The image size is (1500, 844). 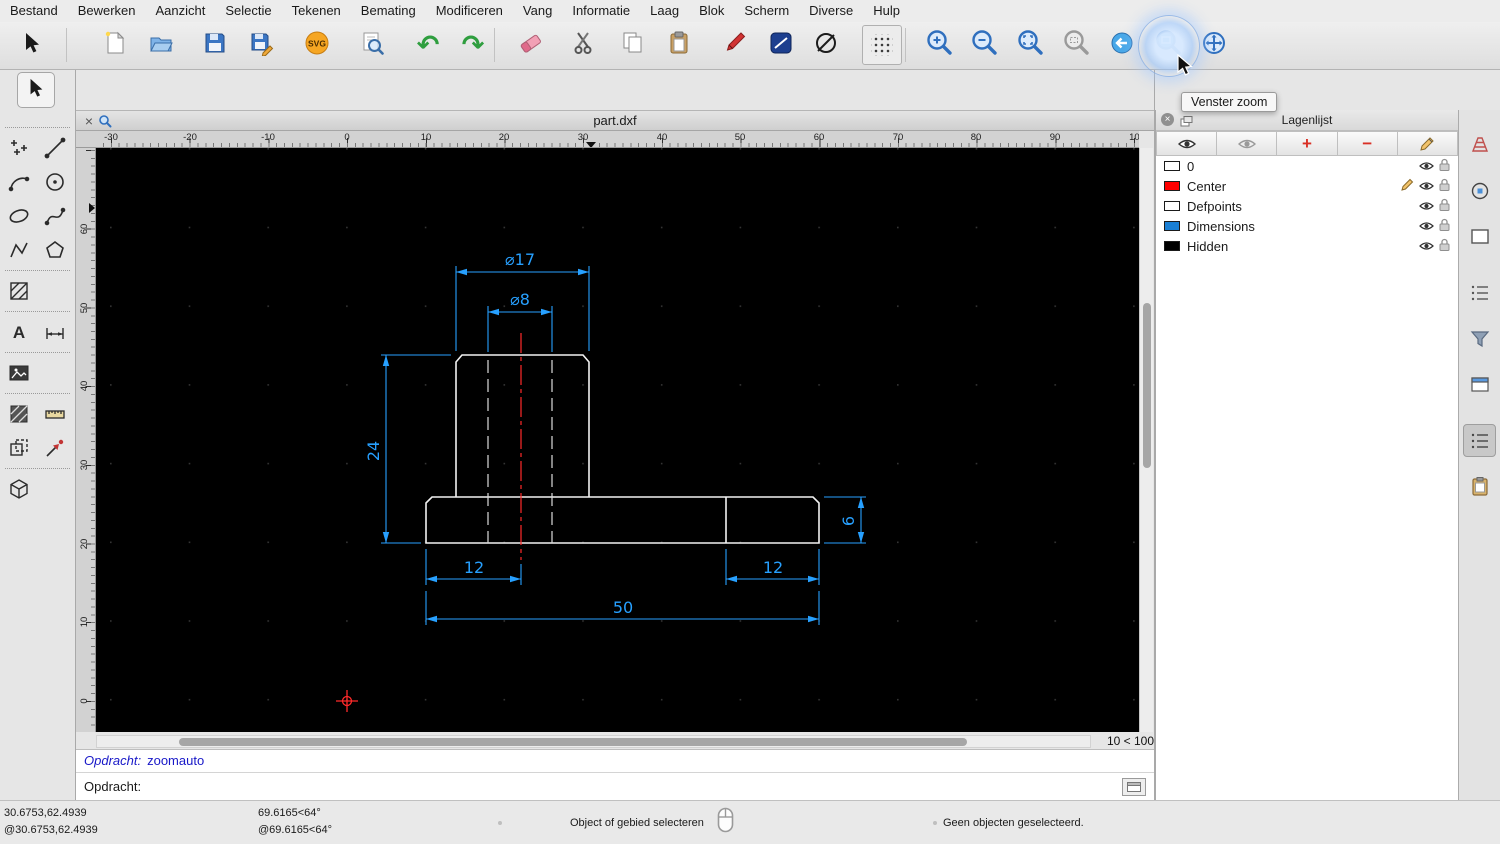 What do you see at coordinates (19, 148) in the screenshot?
I see `points-tool` at bounding box center [19, 148].